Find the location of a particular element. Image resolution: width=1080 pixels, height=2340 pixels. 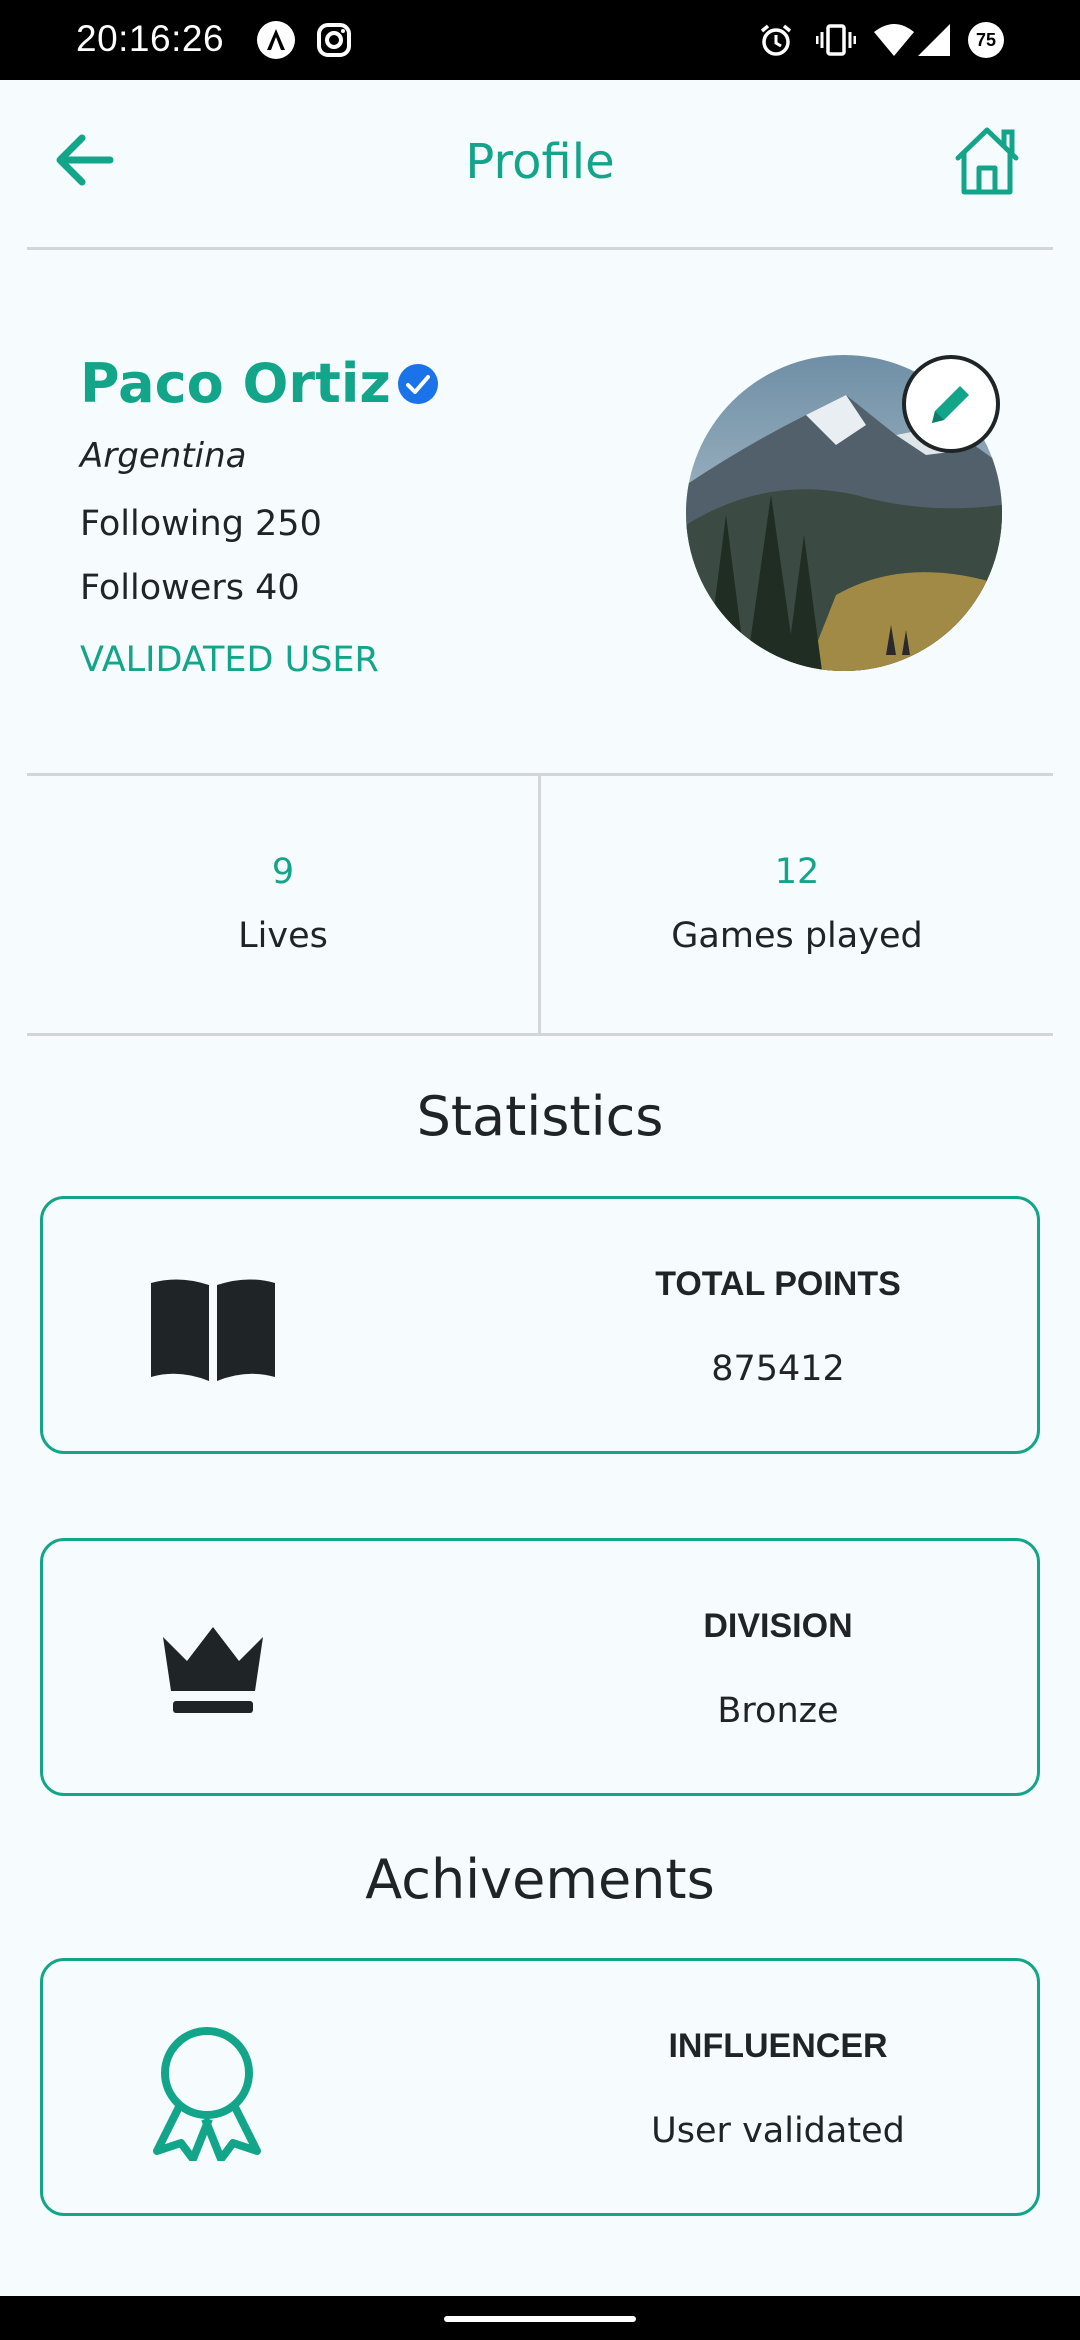

profile-name: Paco Ortiz is located at coordinates (235, 383).